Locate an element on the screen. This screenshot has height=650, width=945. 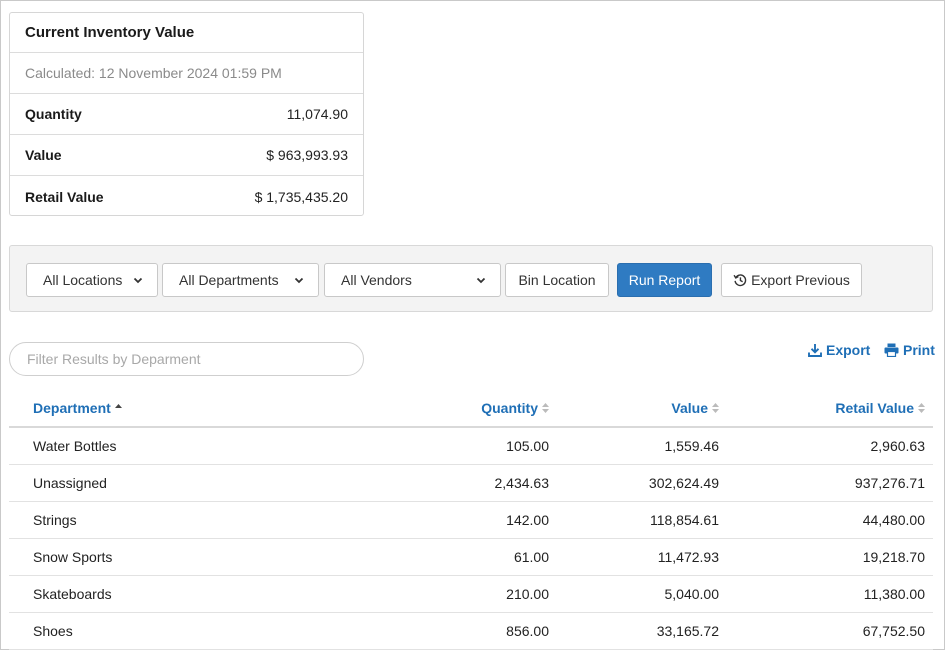
column-header-department: Department is located at coordinates (78, 408).